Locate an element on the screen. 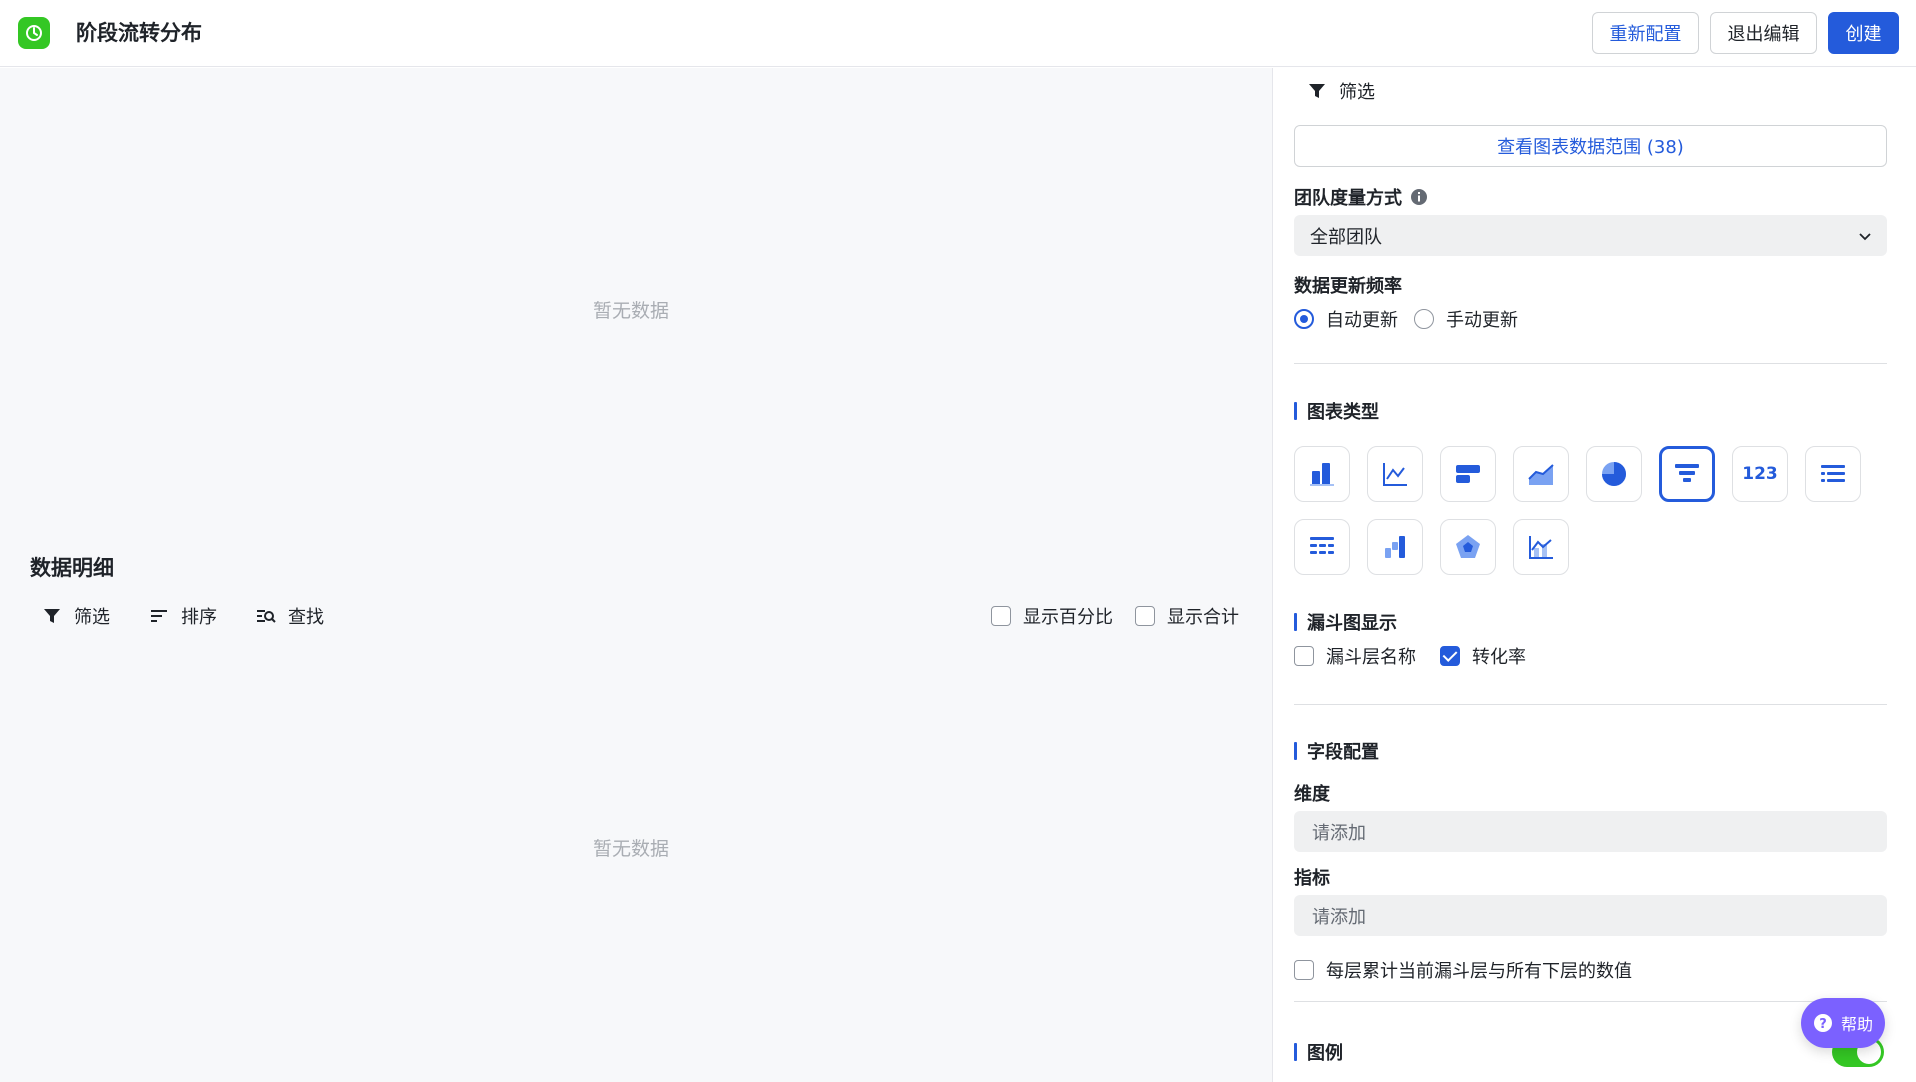 This screenshot has height=1082, width=1916. auto-update-radio-dot is located at coordinates (1304, 319).